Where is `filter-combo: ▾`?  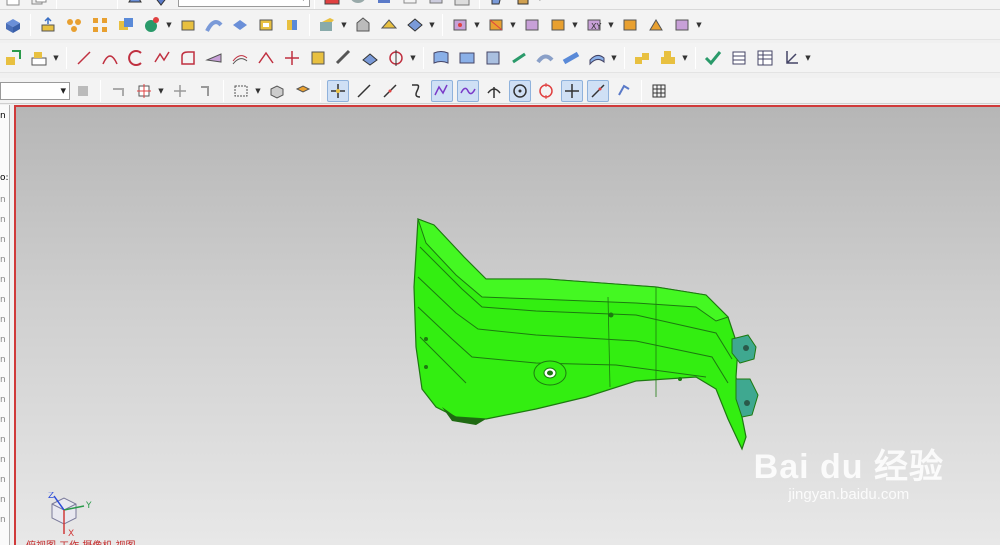 filter-combo: ▾ is located at coordinates (35, 90).